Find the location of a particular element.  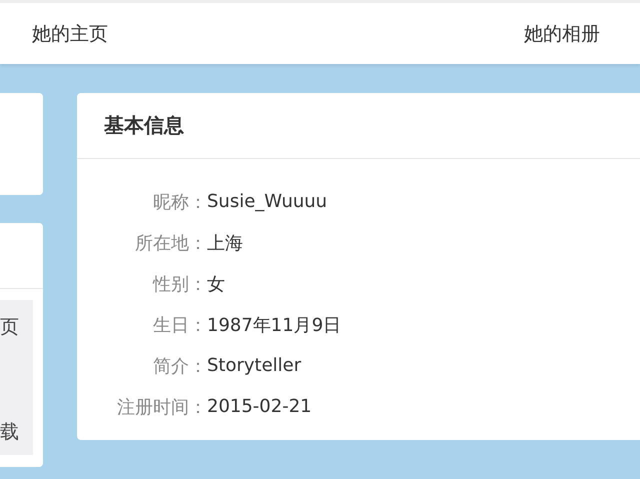

field-label: 注册时间： is located at coordinates (161, 407).